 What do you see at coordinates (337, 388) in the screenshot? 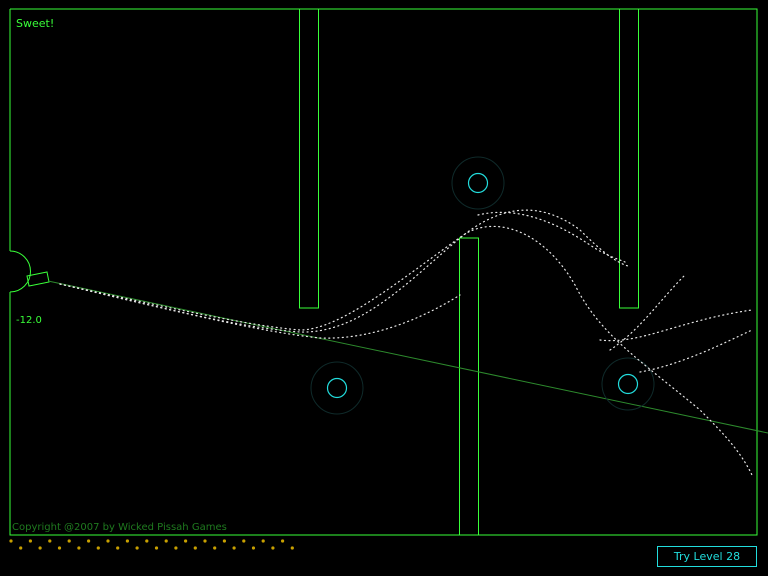
I see `target-left` at bounding box center [337, 388].